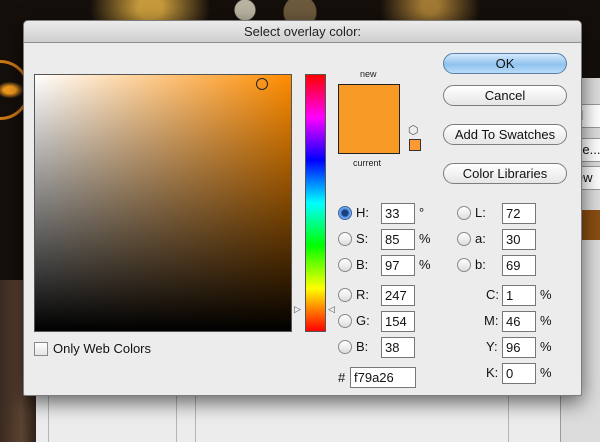 The height and width of the screenshot is (442, 600). Describe the element at coordinates (345, 213) in the screenshot. I see `hue-radio` at that location.